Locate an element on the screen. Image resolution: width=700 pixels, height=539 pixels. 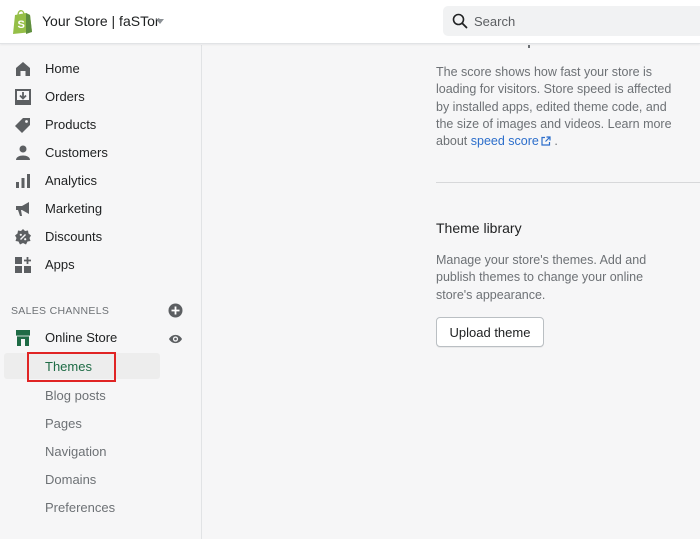
external-link-icon is located at coordinates (546, 141).